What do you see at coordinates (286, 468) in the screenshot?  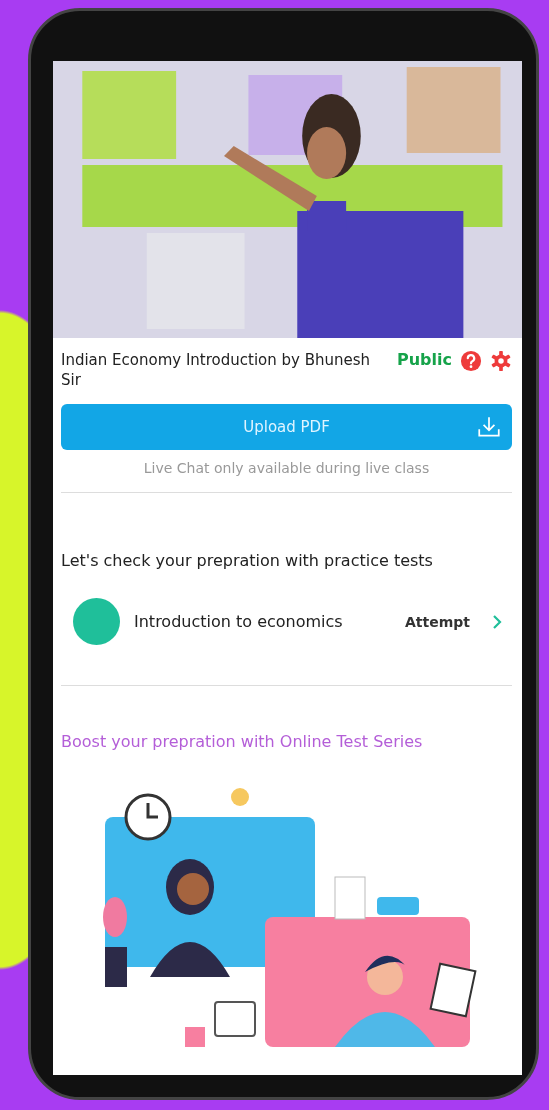 I see `chat-notice: Live Chat only available during live class` at bounding box center [286, 468].